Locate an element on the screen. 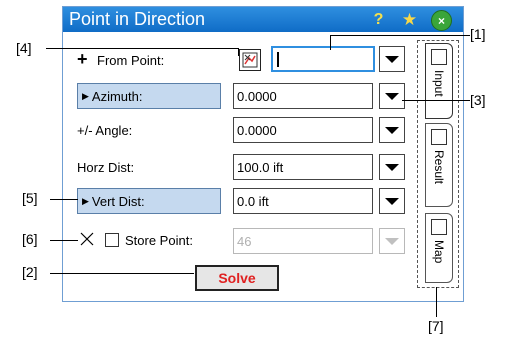 The width and height of the screenshot is (515, 340). callout-1: [1] is located at coordinates (478, 34).